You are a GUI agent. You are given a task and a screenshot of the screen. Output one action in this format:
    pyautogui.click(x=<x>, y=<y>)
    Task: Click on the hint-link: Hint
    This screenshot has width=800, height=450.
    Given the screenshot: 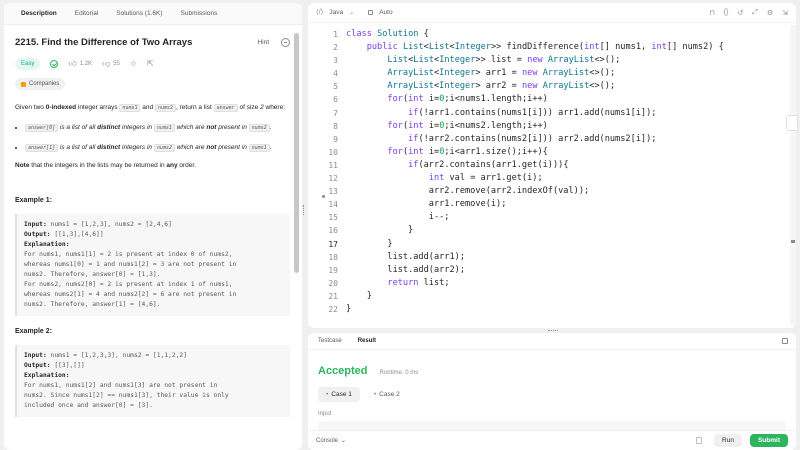 What is the action you would take?
    pyautogui.click(x=263, y=42)
    